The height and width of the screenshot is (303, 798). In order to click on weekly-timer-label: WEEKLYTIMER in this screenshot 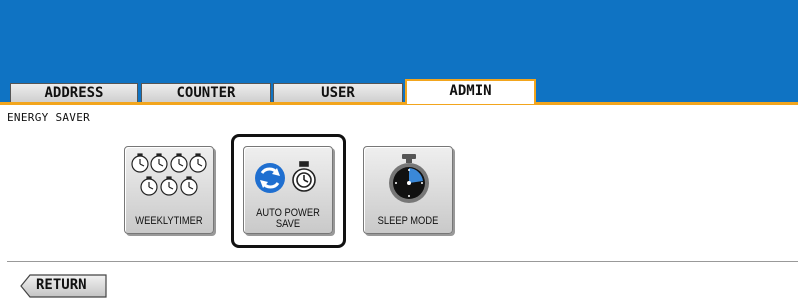, I will do `click(169, 221)`.